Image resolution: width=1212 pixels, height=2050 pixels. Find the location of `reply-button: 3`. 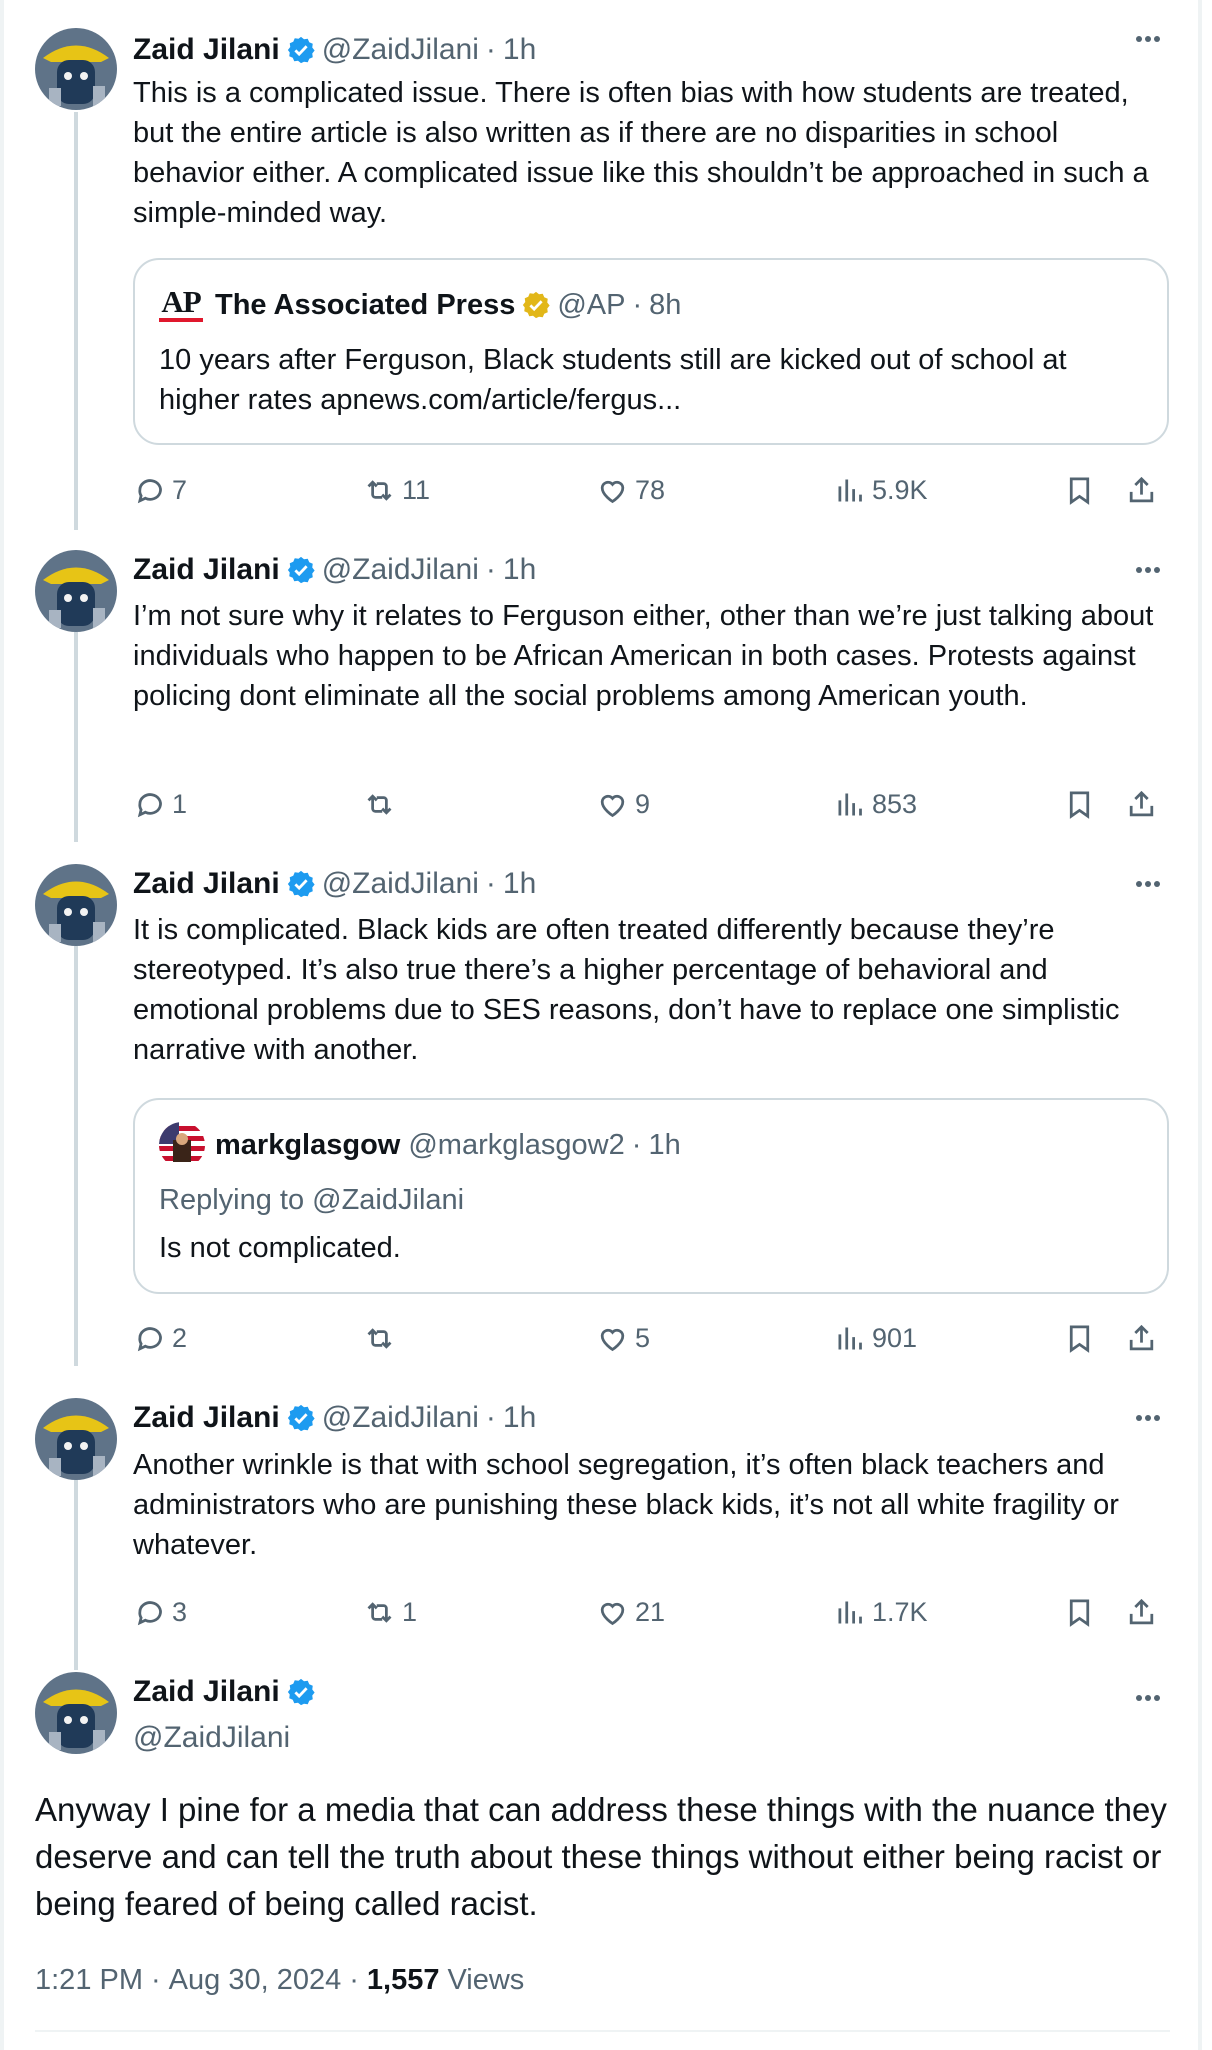

reply-button: 3 is located at coordinates (160, 1612).